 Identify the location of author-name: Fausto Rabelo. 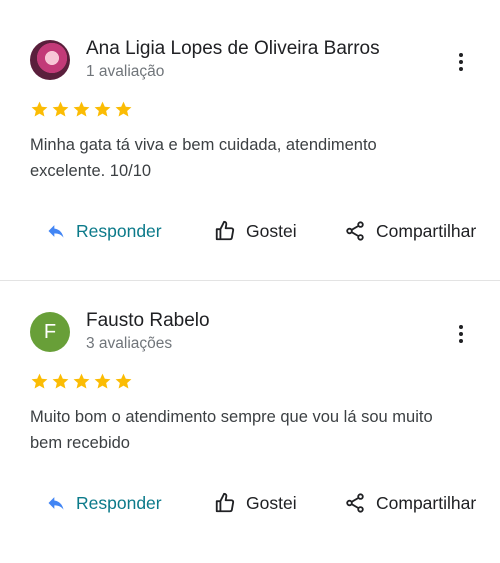
(148, 321).